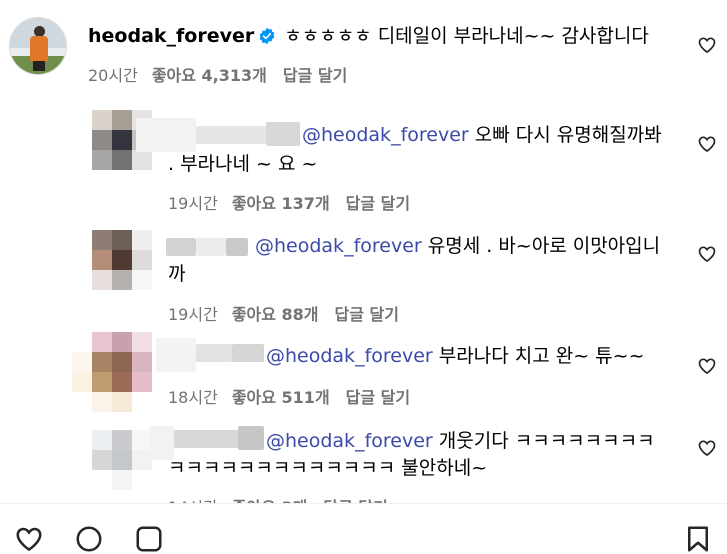 This screenshot has height=554, width=727. Describe the element at coordinates (113, 75) in the screenshot. I see `timestamp: 20시간` at that location.